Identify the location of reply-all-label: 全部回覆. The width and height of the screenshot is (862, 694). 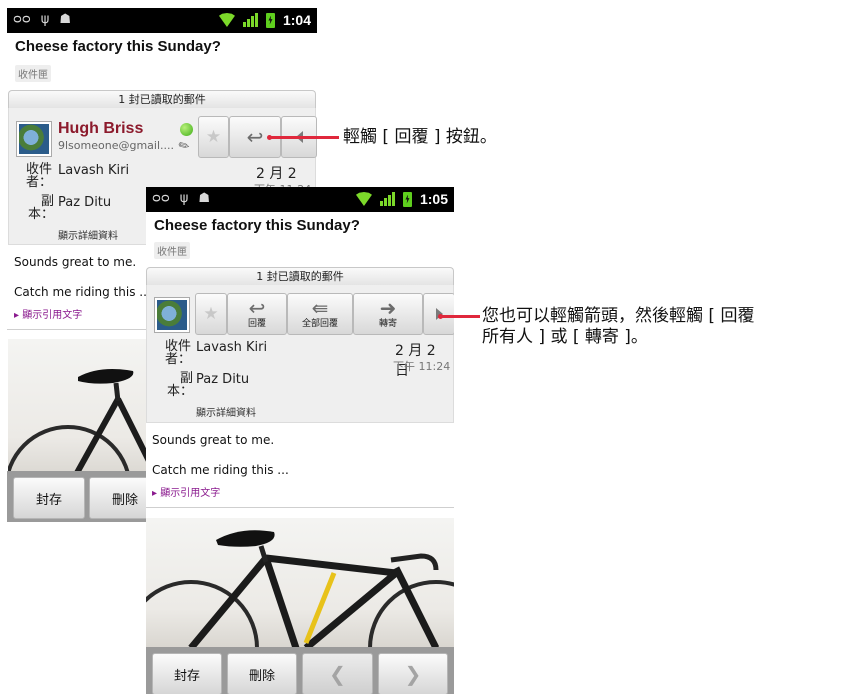
(319, 324).